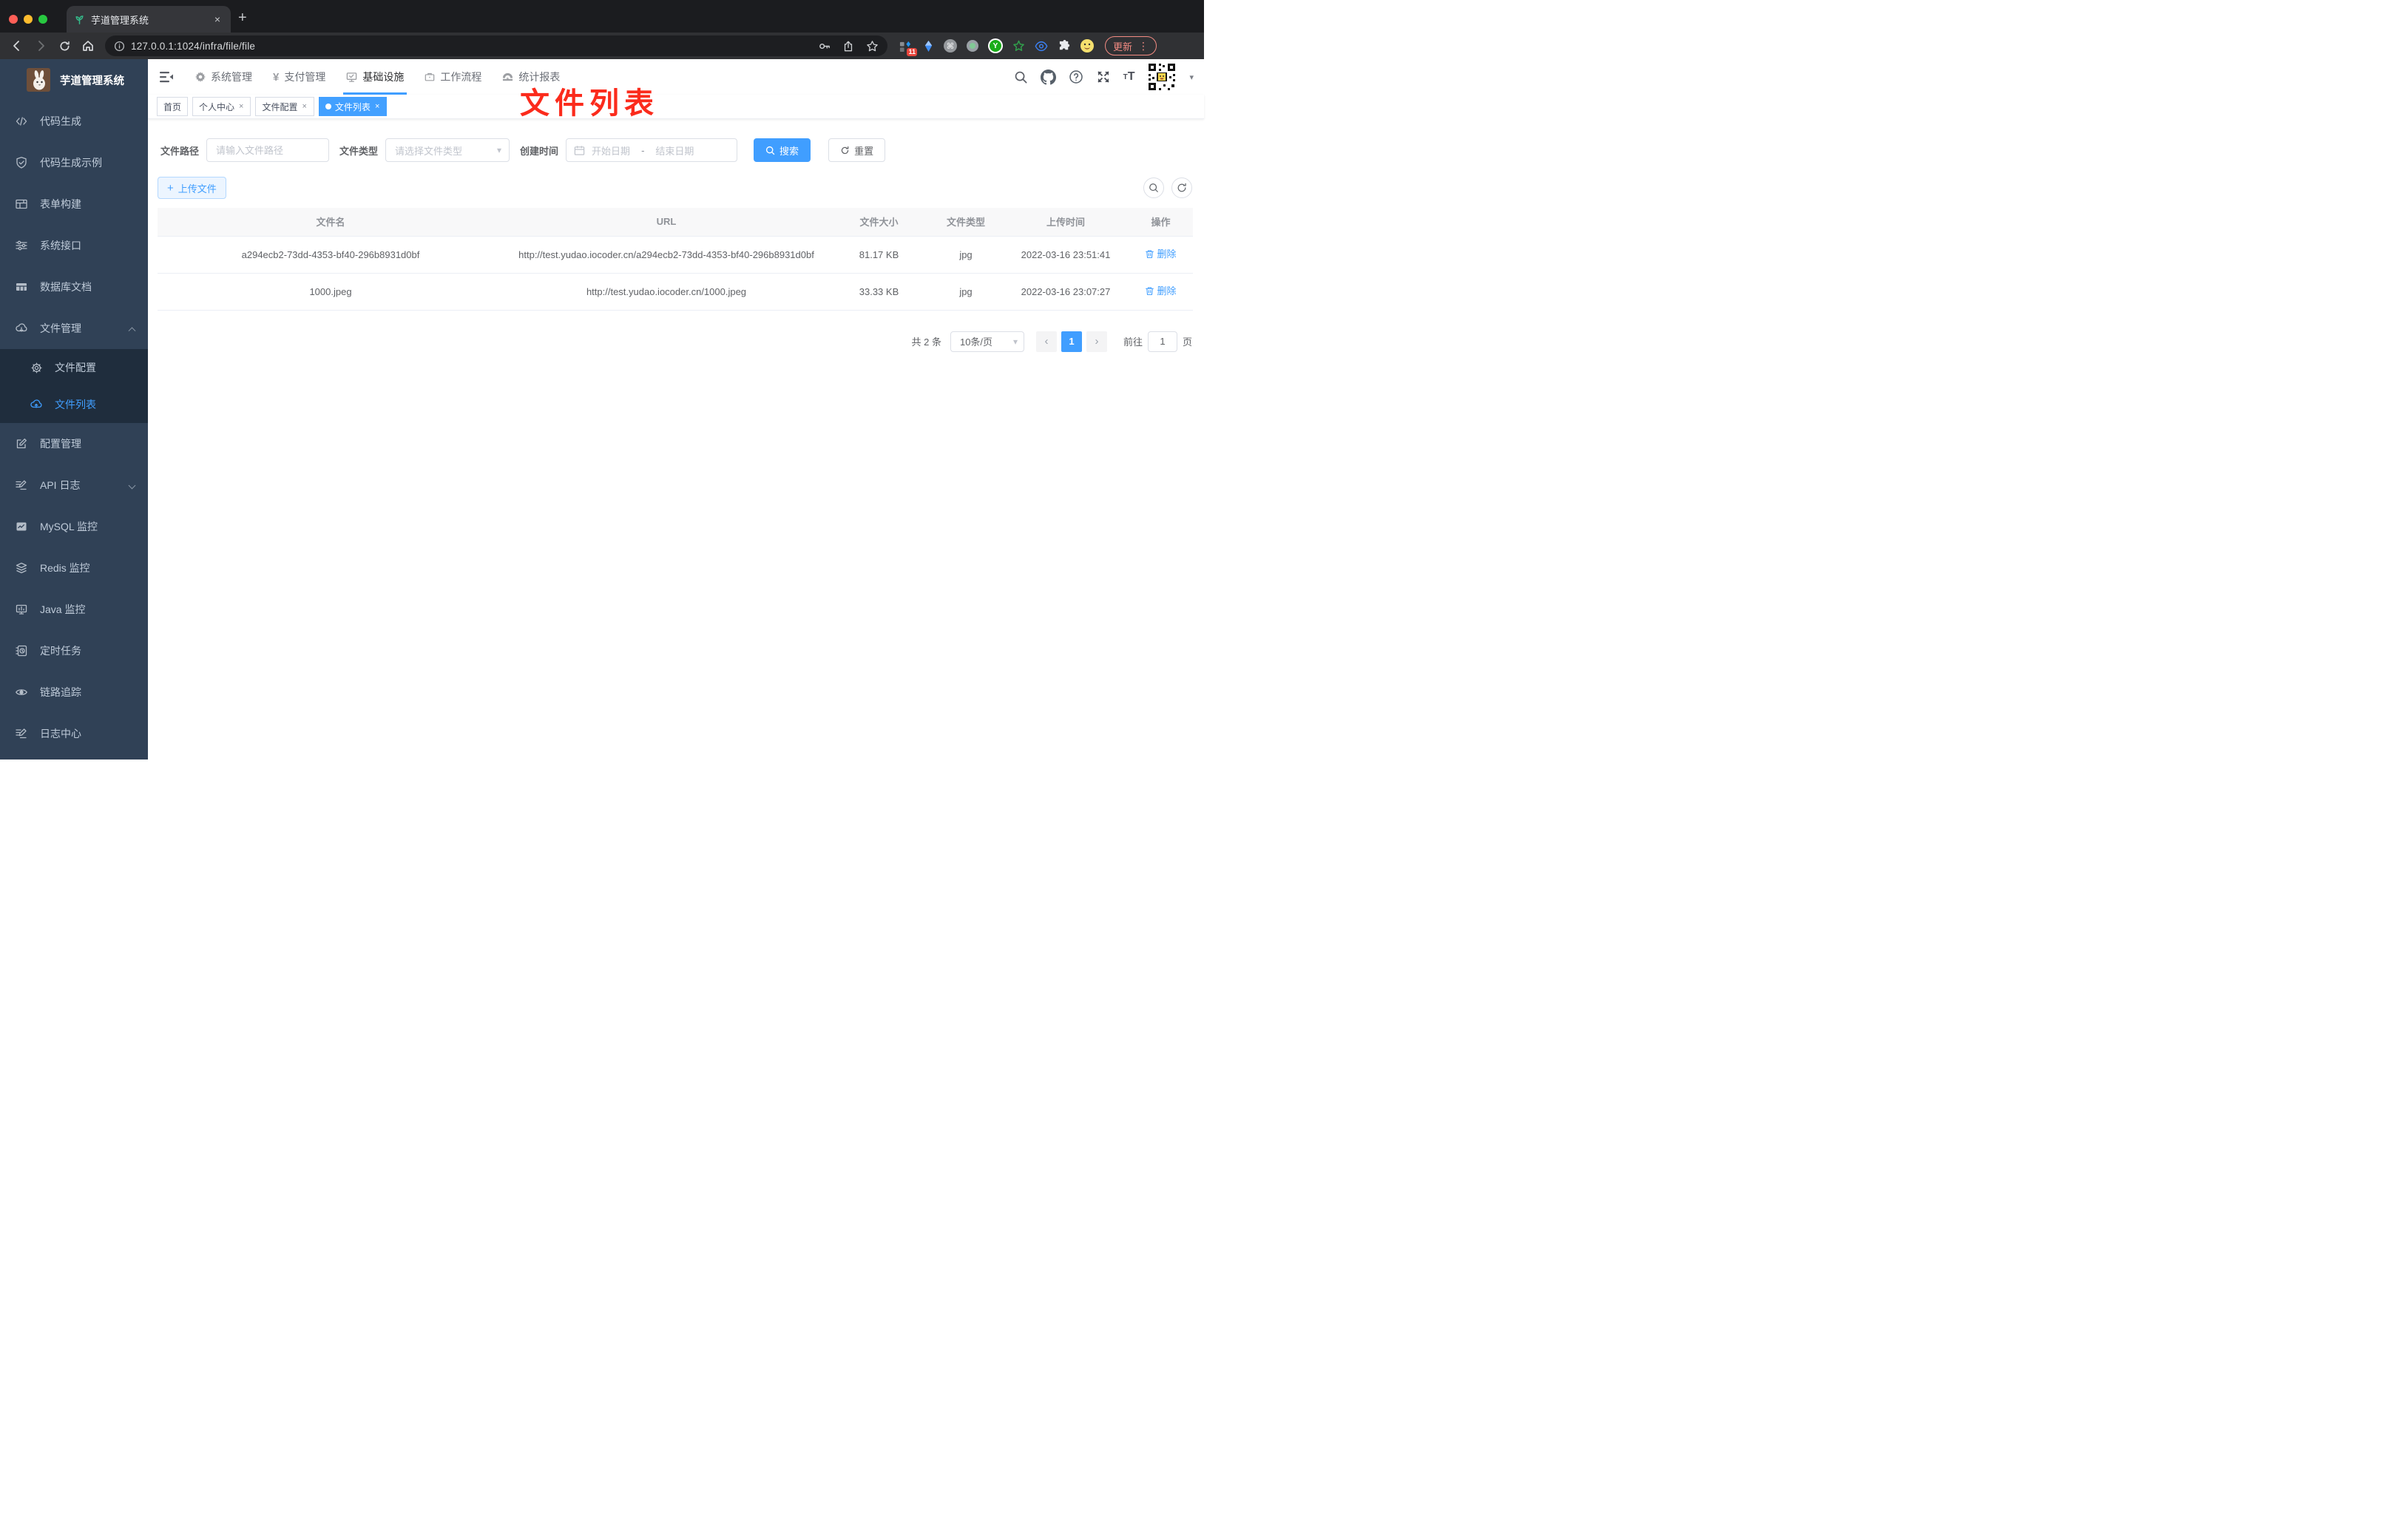 The height and width of the screenshot is (1519, 2408). Describe the element at coordinates (675, 341) in the screenshot. I see `pagination: 共 2 条 10条/页 ▾ ‹ 1 › 前往 页` at that location.